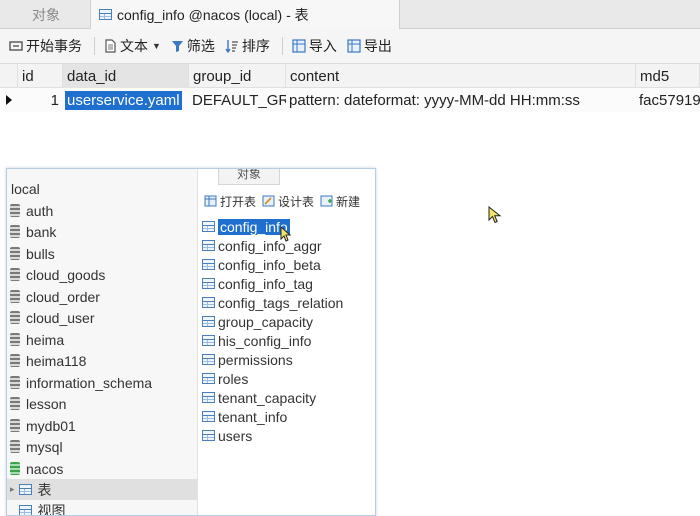  What do you see at coordinates (44, 446) in the screenshot?
I see `tree-db-label: mysql` at bounding box center [44, 446].